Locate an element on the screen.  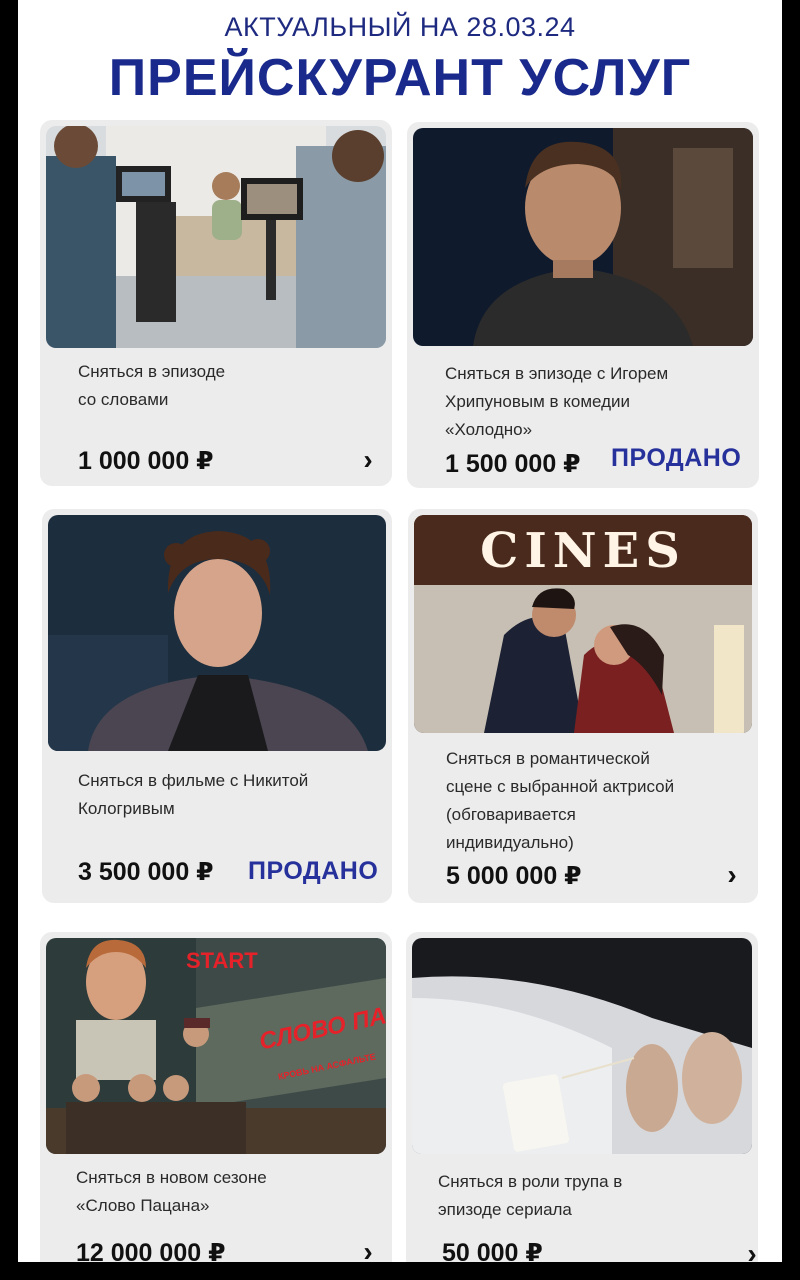
service-price: 5 000 000 ₽ is located at coordinates (514, 876).